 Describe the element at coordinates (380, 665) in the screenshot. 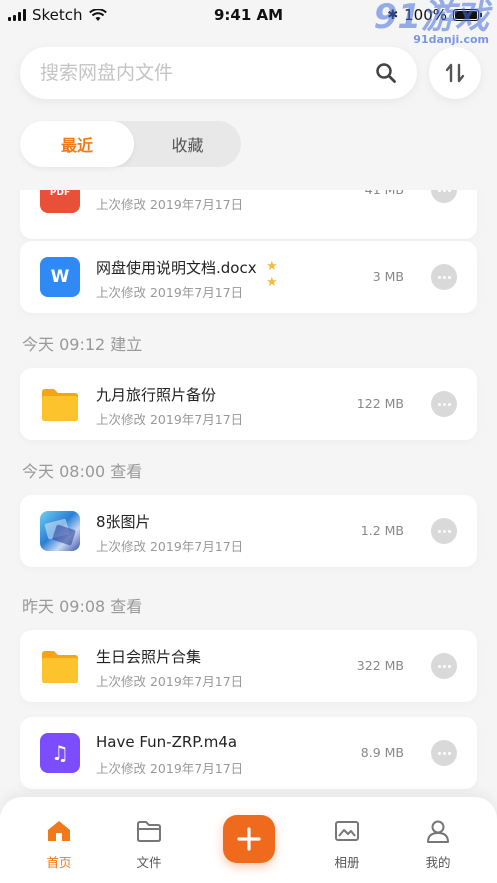

I see `file-size: 322 MB` at that location.